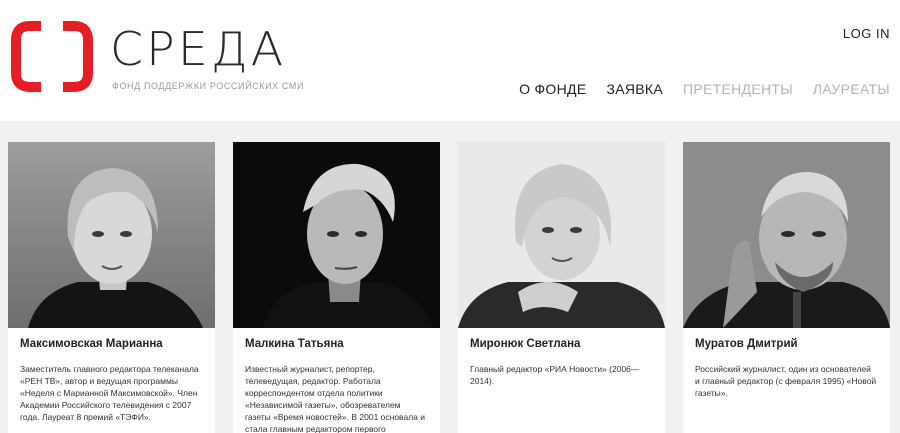 The width and height of the screenshot is (900, 433). What do you see at coordinates (336, 345) in the screenshot?
I see `person-name: Малкина Татьяна` at bounding box center [336, 345].